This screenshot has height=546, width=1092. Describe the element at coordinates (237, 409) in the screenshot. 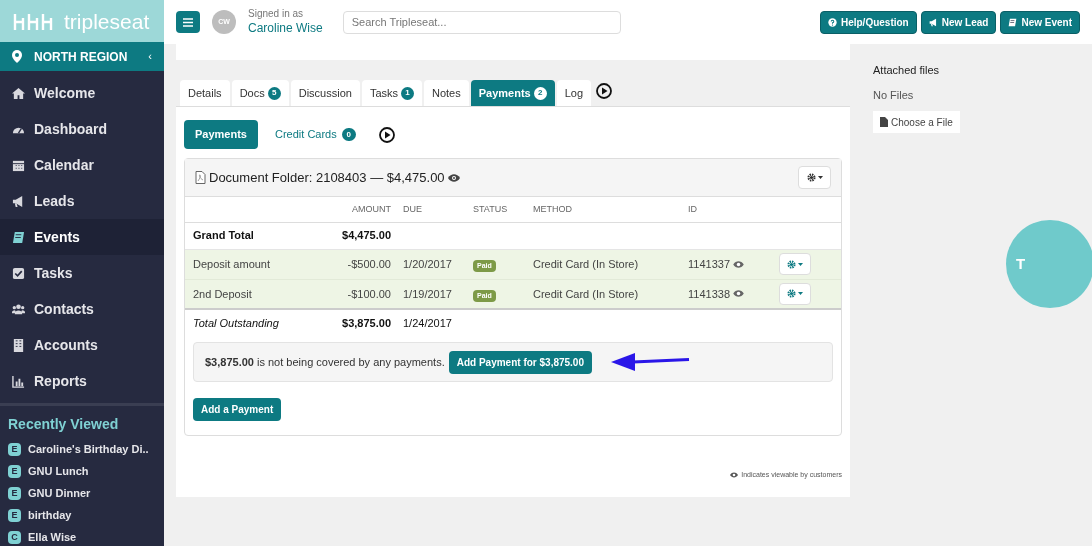

I see `add-payment-button: Add a Payment` at that location.